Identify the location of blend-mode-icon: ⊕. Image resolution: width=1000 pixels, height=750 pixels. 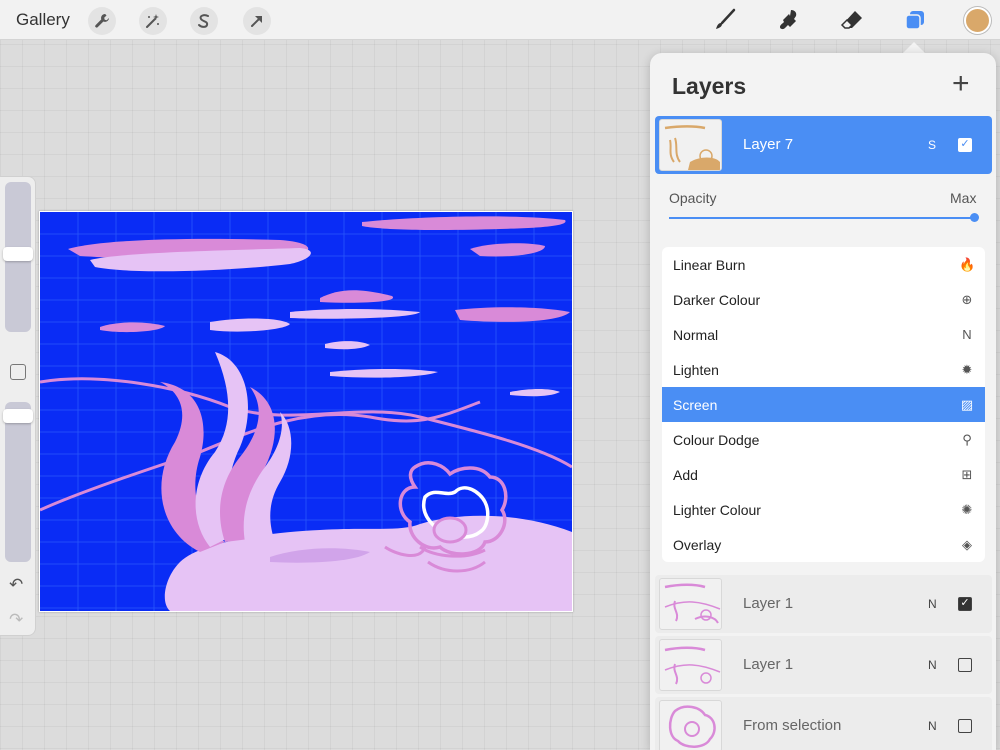
(967, 299).